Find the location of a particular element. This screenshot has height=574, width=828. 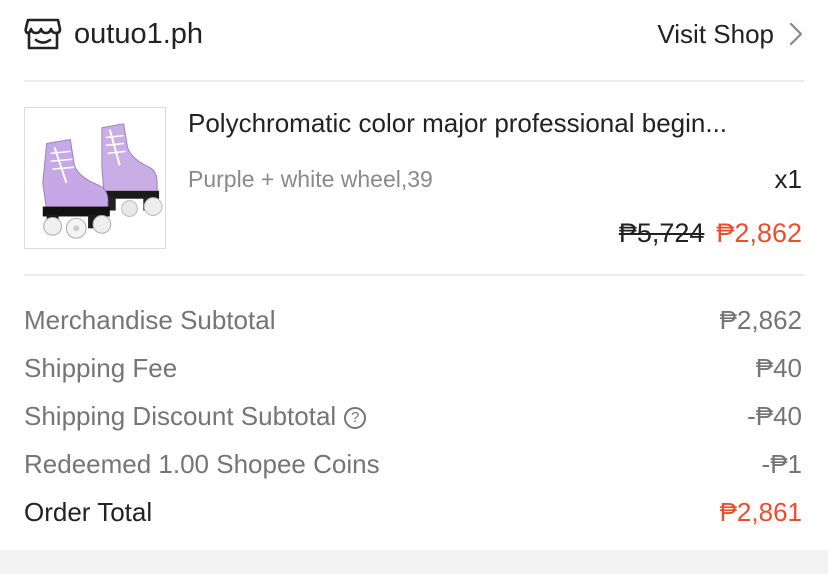

original-price: ₱5,724 is located at coordinates (661, 233).